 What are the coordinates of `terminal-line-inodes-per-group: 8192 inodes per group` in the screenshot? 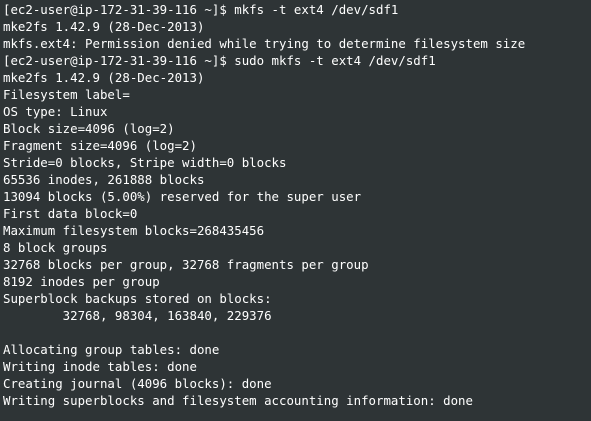 It's located at (81, 281).